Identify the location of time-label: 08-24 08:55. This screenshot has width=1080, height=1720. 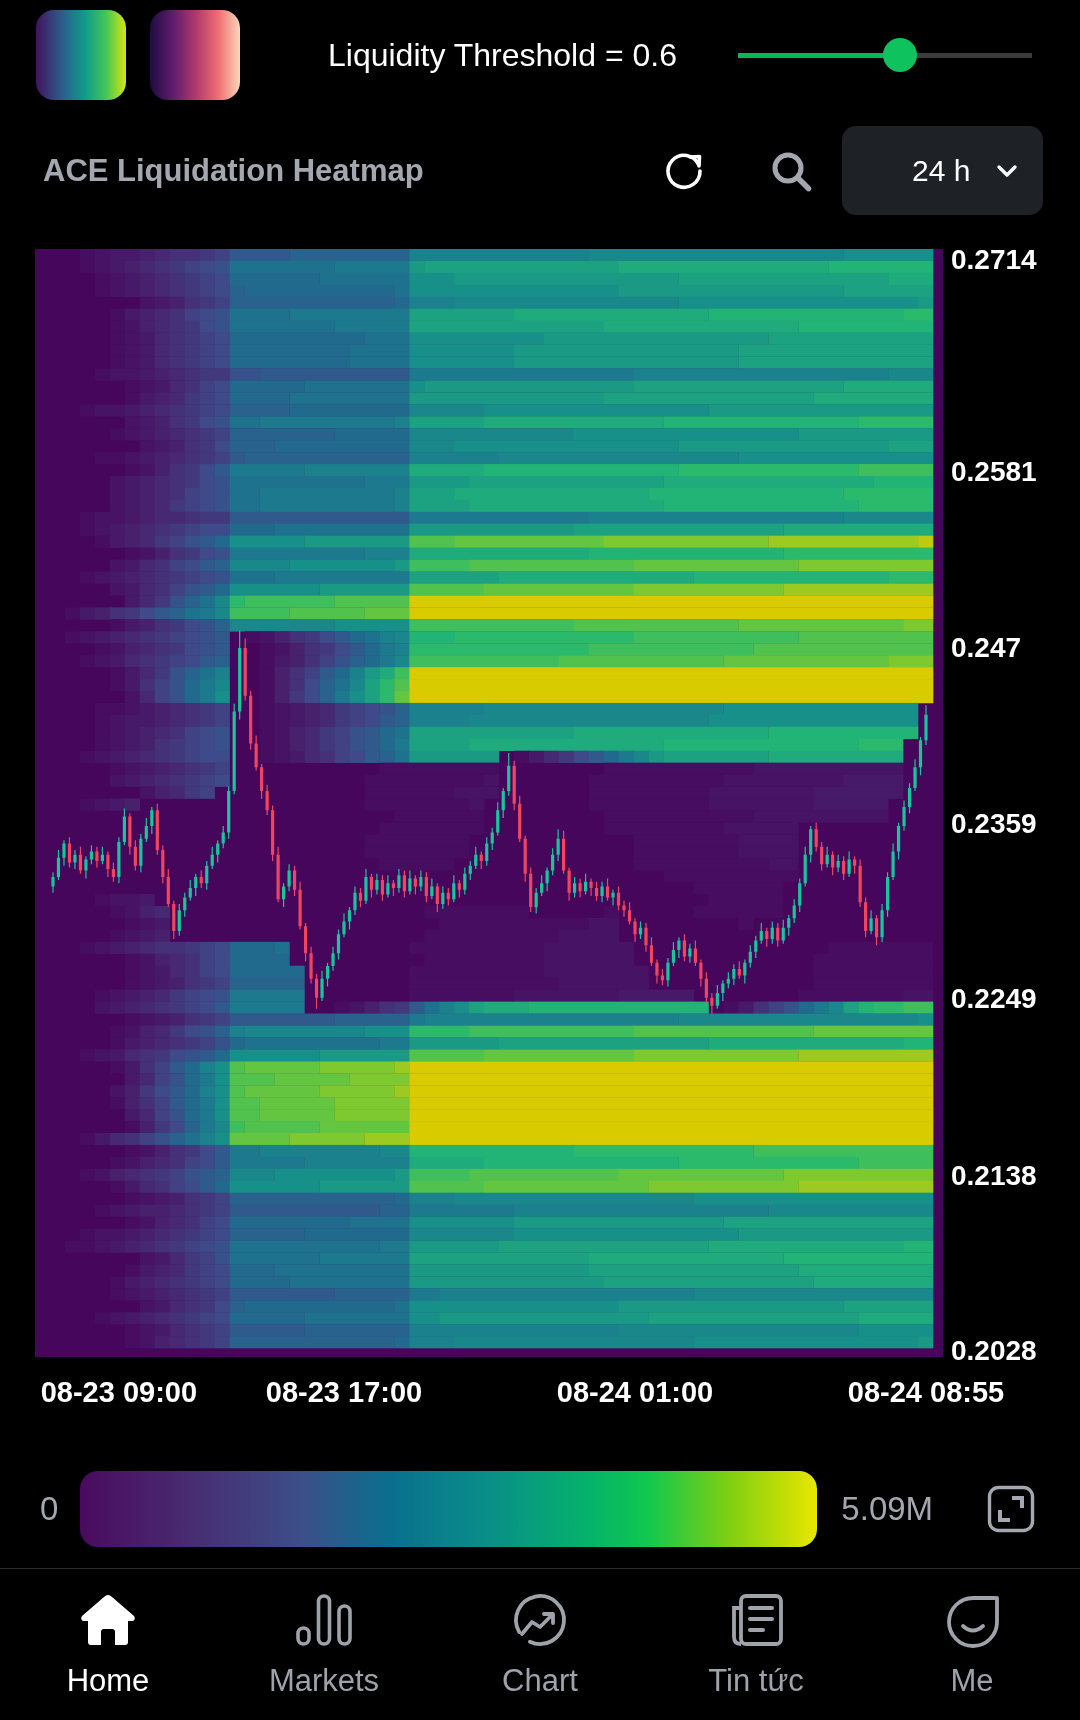
(926, 1392).